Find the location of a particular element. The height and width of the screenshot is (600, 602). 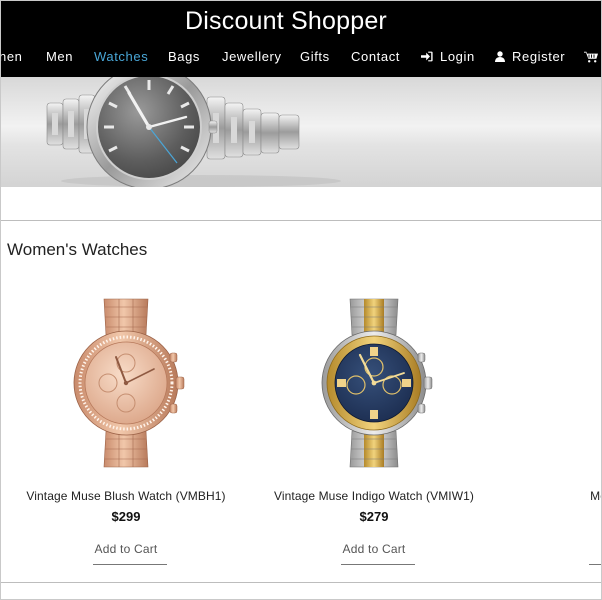

nav-item-jewellery: Jewellery is located at coordinates (252, 57).